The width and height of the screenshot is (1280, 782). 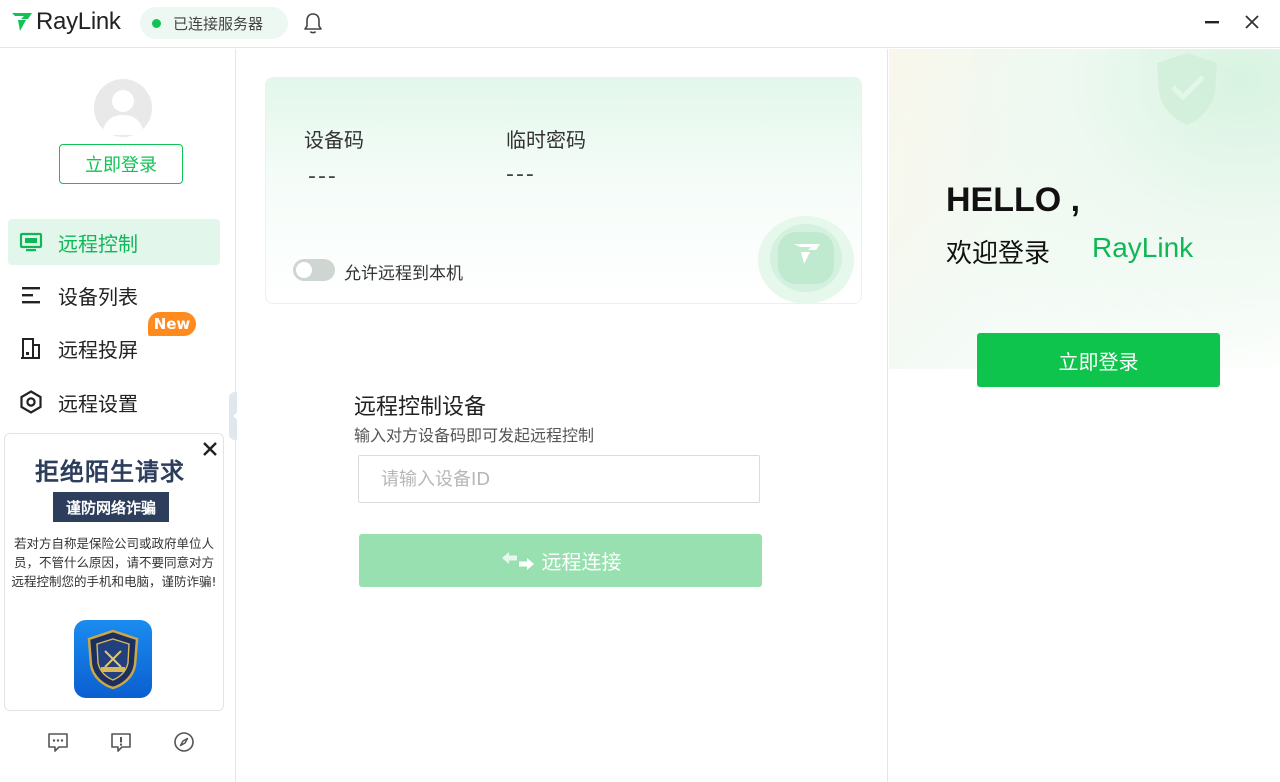 What do you see at coordinates (98, 403) in the screenshot?
I see `sidebar-item-label: 远程设置` at bounding box center [98, 403].